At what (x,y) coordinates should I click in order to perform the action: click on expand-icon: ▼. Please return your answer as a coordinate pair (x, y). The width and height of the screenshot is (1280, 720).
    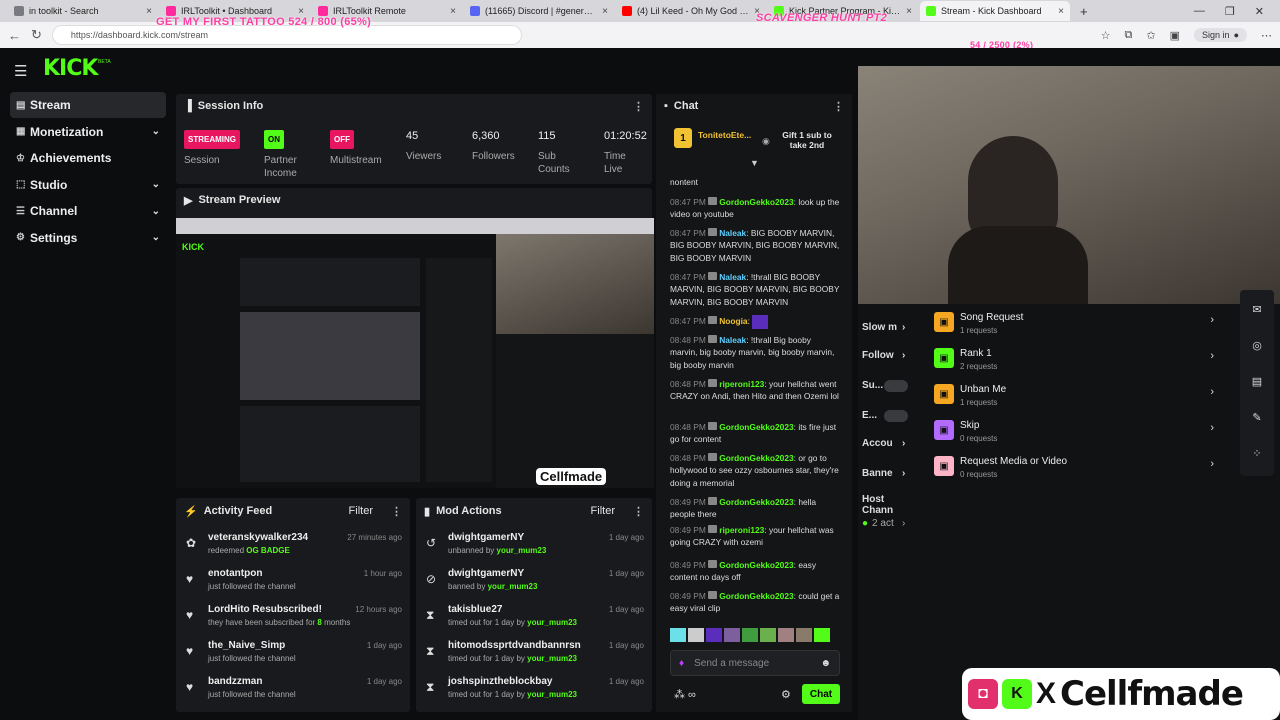
    Looking at the image, I should click on (754, 163).